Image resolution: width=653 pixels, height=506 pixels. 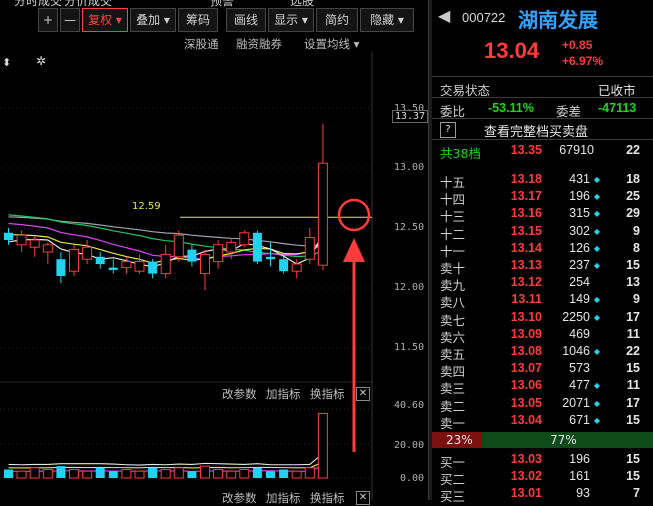 What do you see at coordinates (579, 179) in the screenshot?
I see `ask-row-volume: 431` at bounding box center [579, 179].